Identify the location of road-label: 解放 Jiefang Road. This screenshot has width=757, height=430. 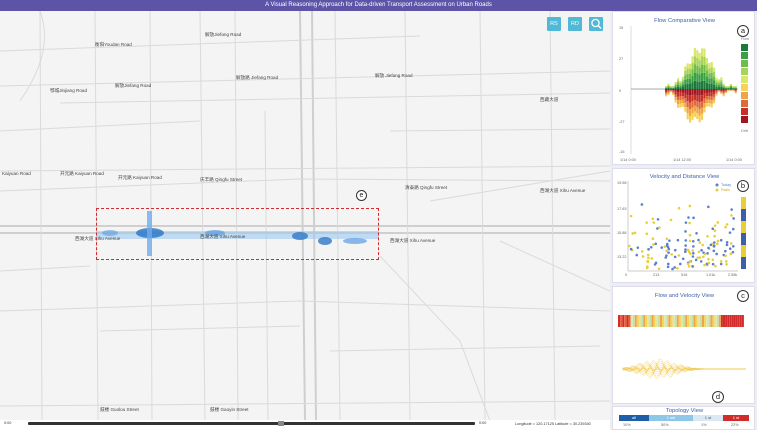
(394, 75).